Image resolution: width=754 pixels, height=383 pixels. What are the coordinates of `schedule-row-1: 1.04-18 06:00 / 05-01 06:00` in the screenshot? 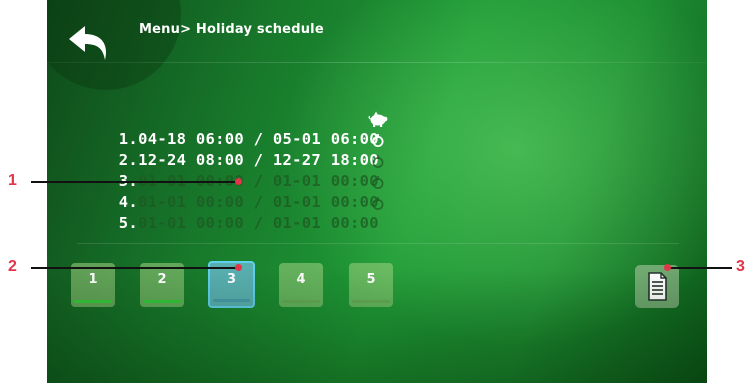 It's located at (224, 128).